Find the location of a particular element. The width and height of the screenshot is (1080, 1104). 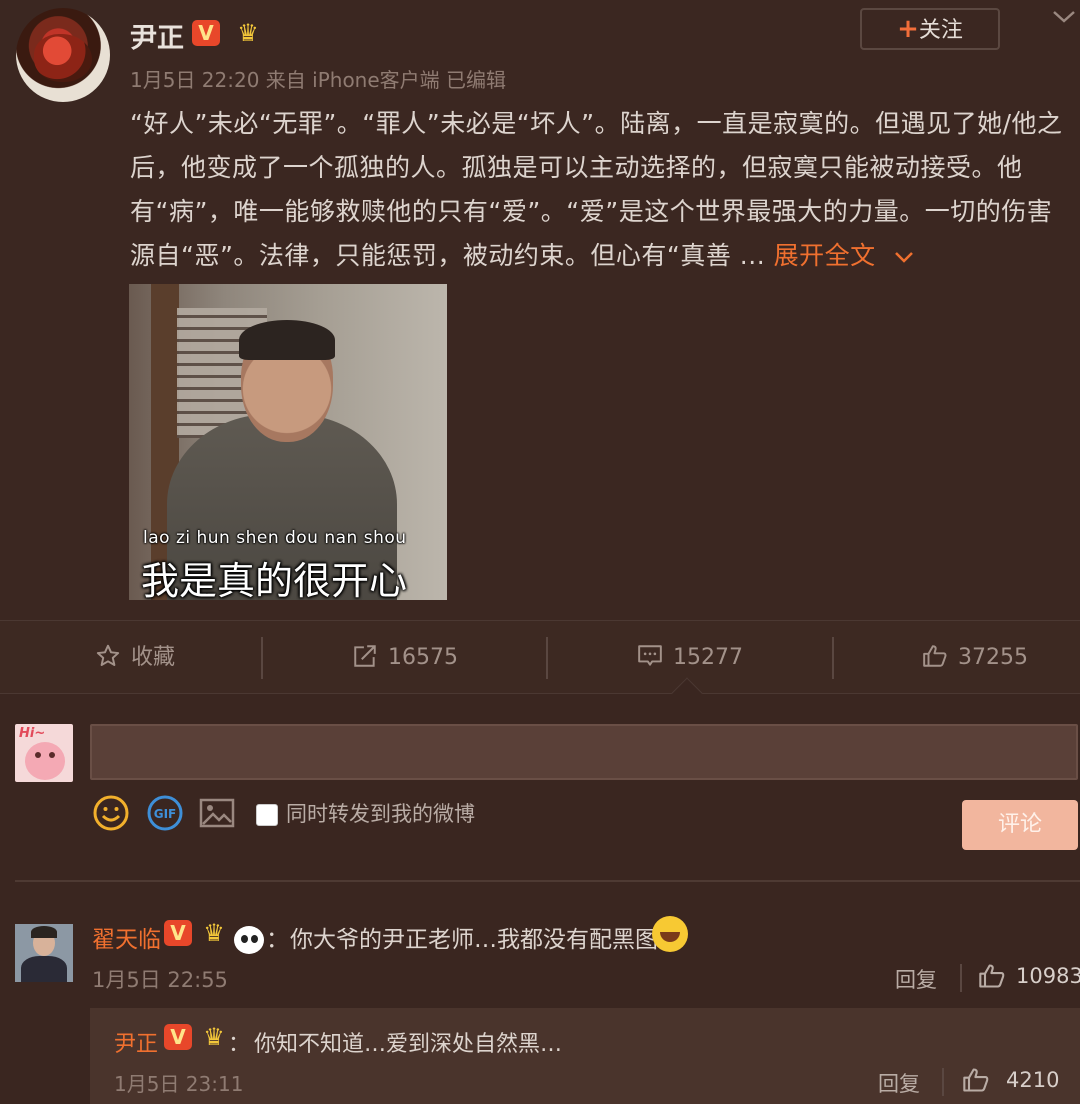

repost-count: 16575 is located at coordinates (423, 657).